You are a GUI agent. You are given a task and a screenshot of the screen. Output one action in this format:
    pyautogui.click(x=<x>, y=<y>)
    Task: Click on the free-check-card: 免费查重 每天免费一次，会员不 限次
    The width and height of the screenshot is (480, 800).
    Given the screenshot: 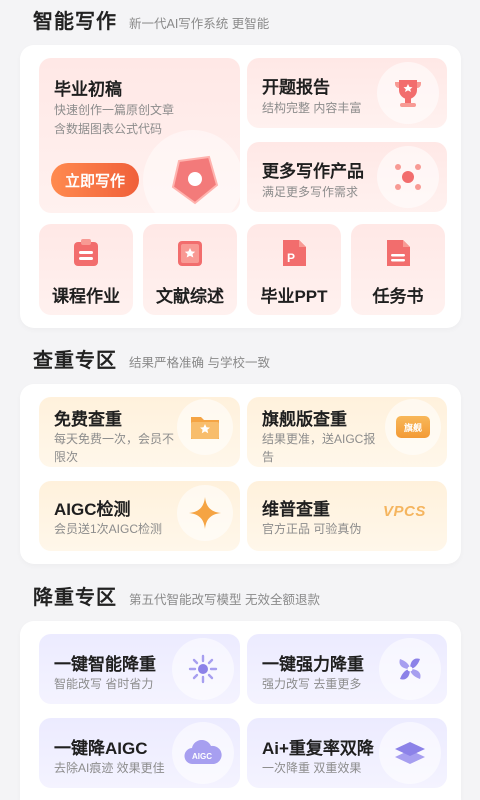 What is the action you would take?
    pyautogui.click(x=139, y=432)
    